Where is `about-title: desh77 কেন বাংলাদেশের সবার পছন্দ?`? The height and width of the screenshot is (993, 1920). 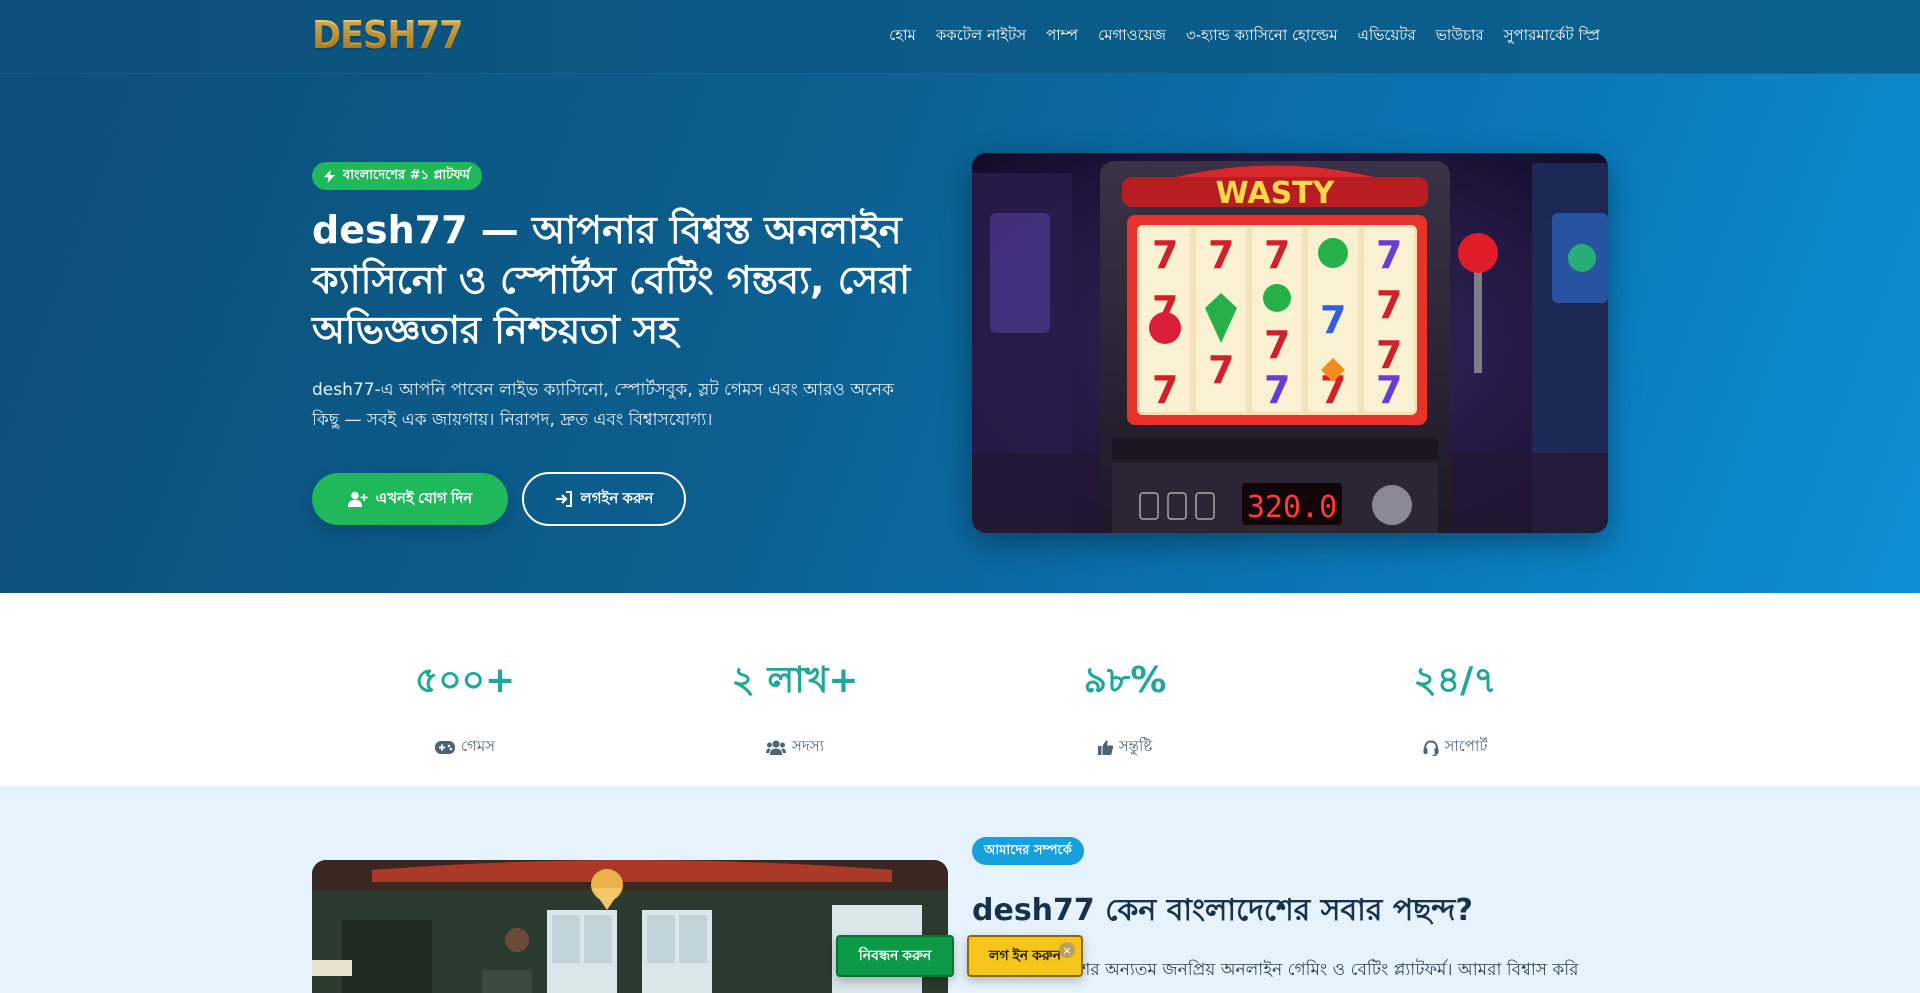 about-title: desh77 কেন বাংলাদেশের সবার পছন্দ? is located at coordinates (1222, 910).